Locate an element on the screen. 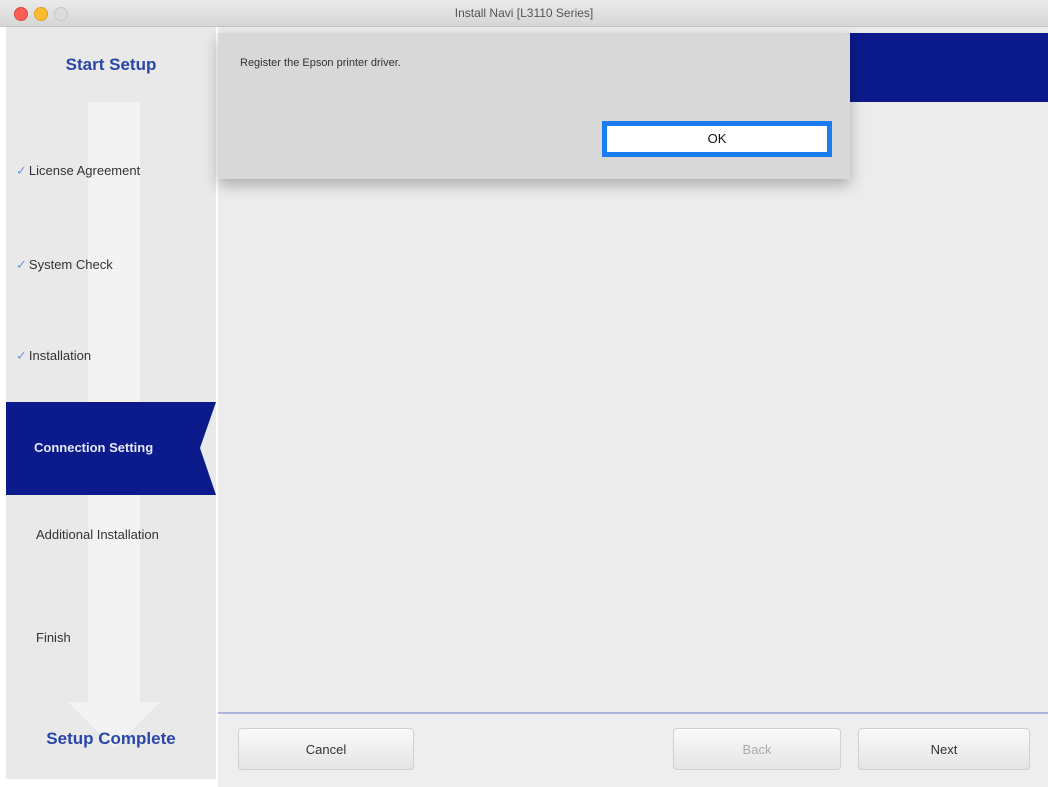  start-setup-title: Start Setup is located at coordinates (111, 64).